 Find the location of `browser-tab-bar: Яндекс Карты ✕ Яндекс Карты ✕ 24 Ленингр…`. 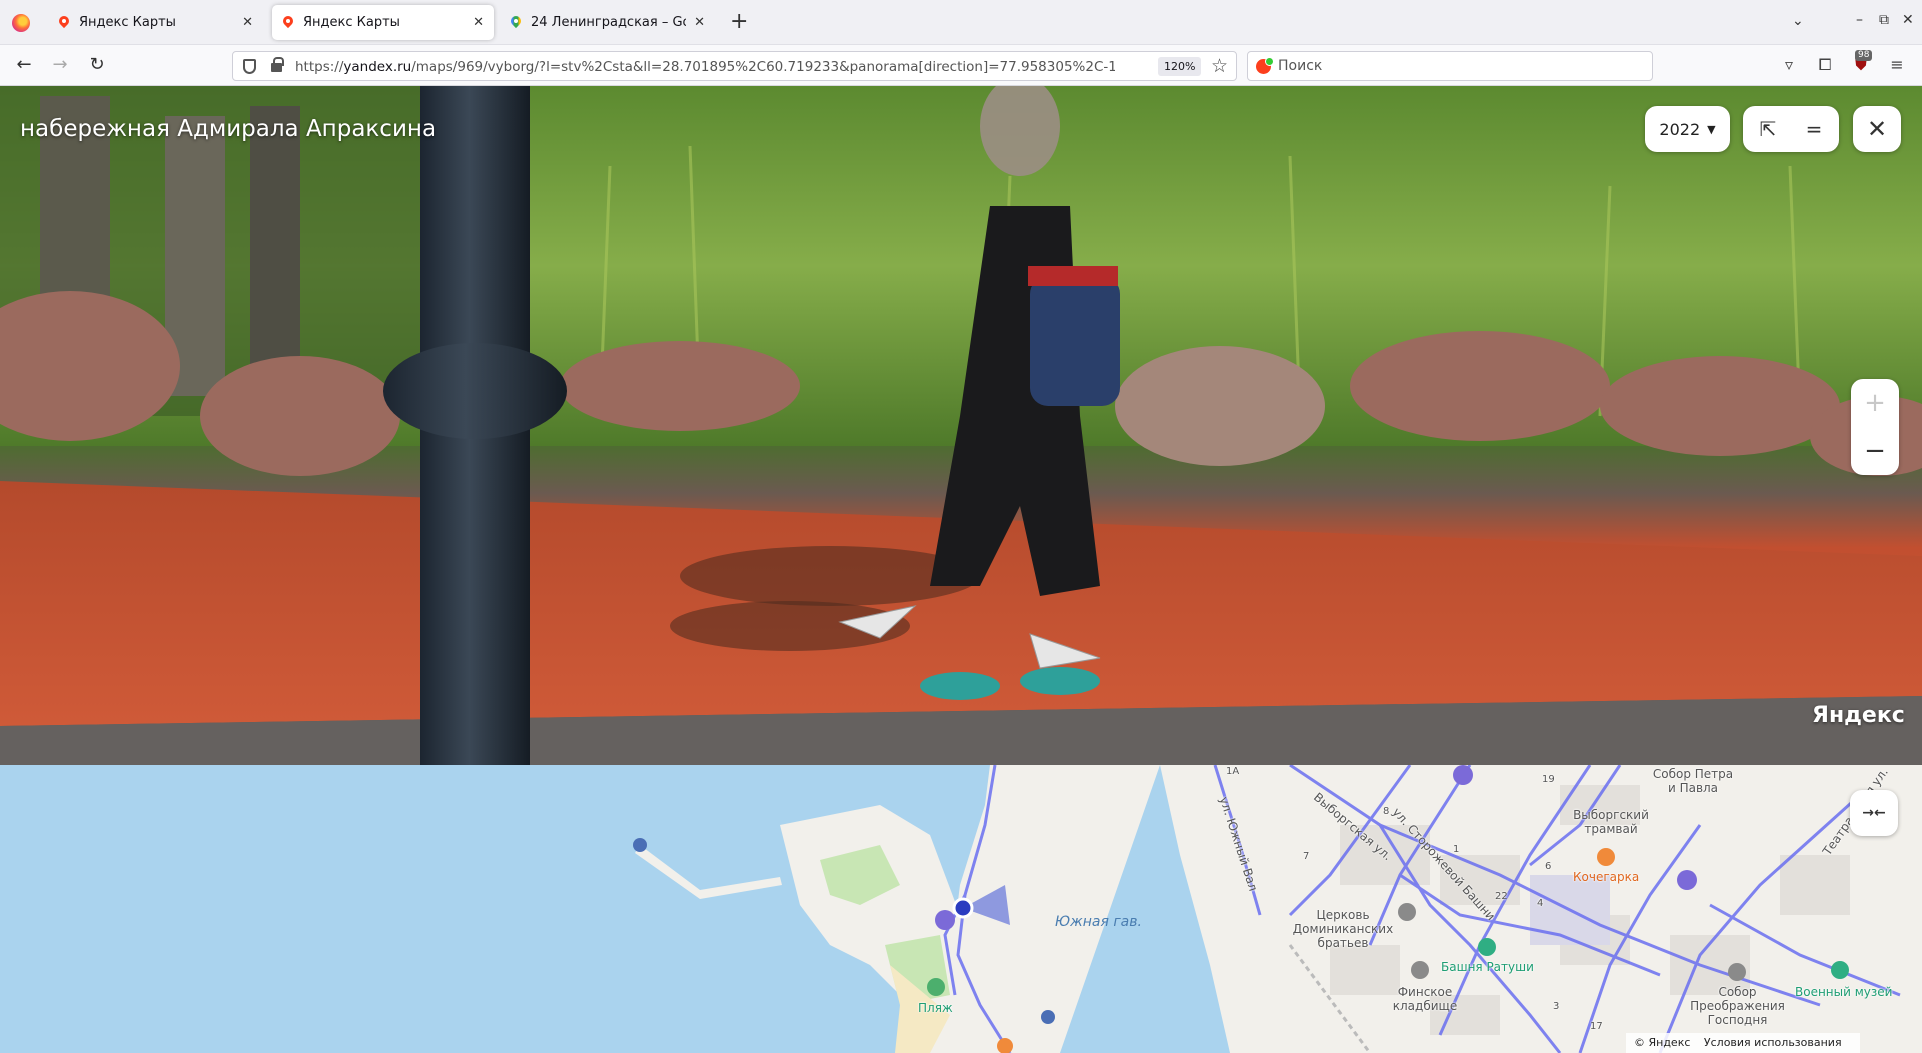

browser-tab-bar: Яндекс Карты ✕ Яндекс Карты ✕ 24 Ленингр… is located at coordinates (961, 22).